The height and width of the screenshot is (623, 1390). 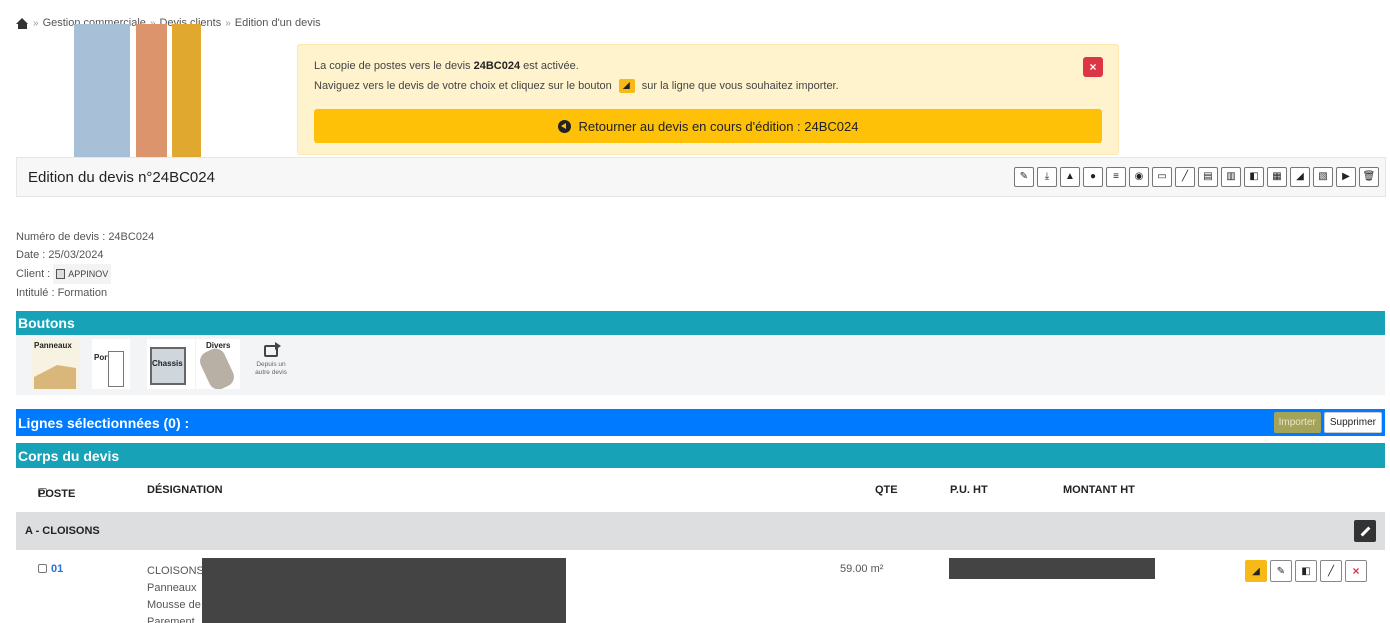 What do you see at coordinates (564, 126) in the screenshot?
I see `arrow-left-circle-icon` at bounding box center [564, 126].